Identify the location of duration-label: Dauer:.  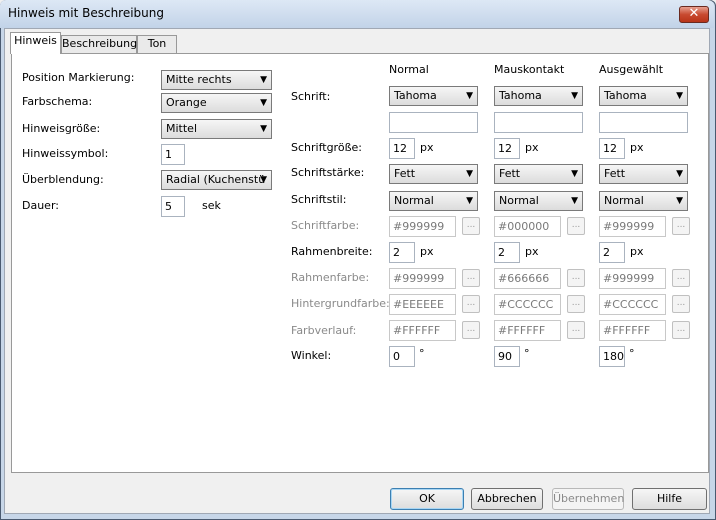
(40, 205).